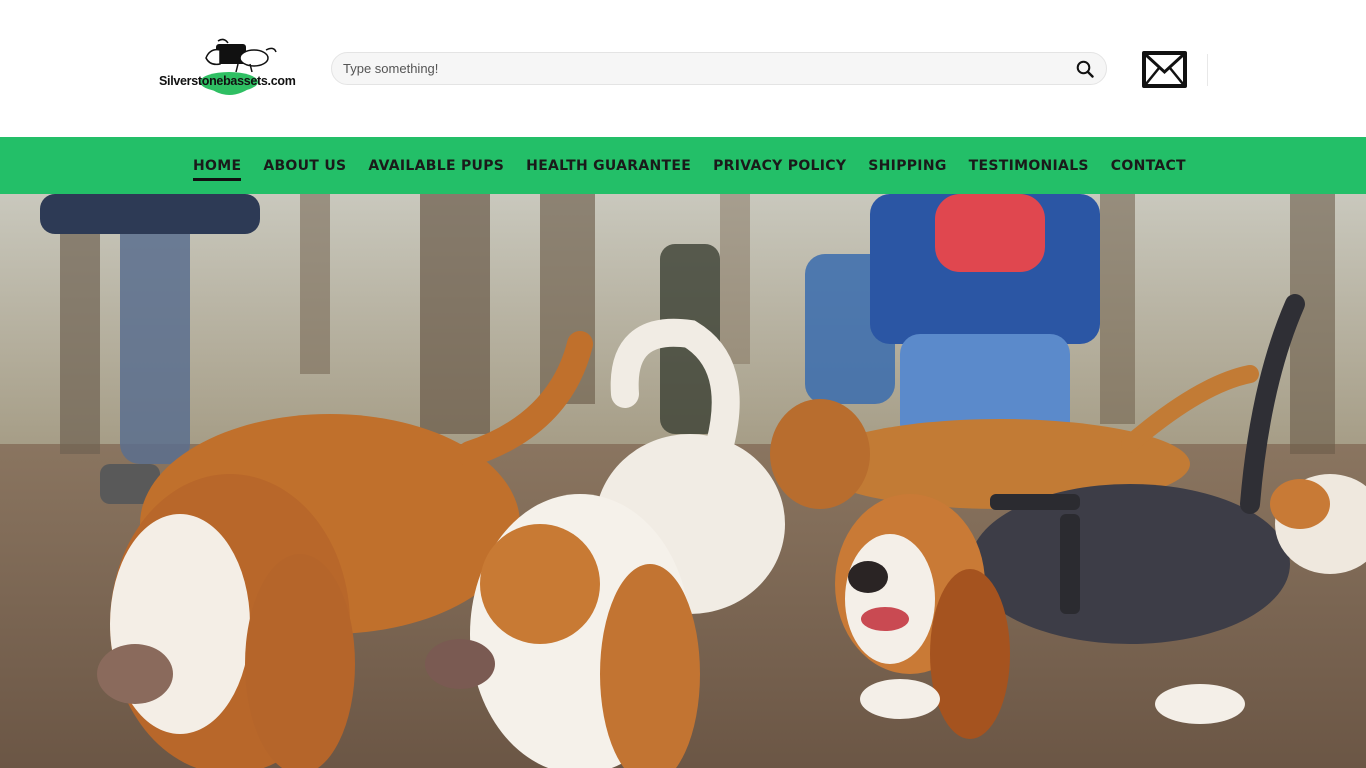 This screenshot has width=1366, height=768. I want to click on nav-item-label: TESTIMONIALS, so click(1028, 165).